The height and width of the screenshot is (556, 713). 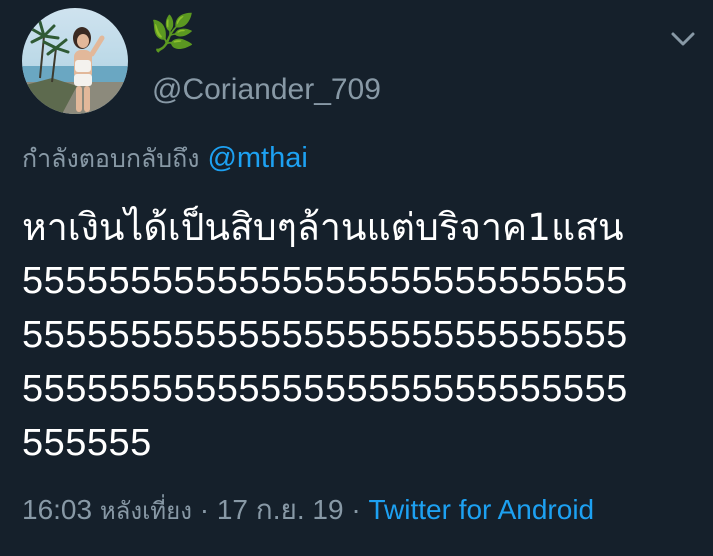 I want to click on tweet-text-line: 555555, so click(x=87, y=443).